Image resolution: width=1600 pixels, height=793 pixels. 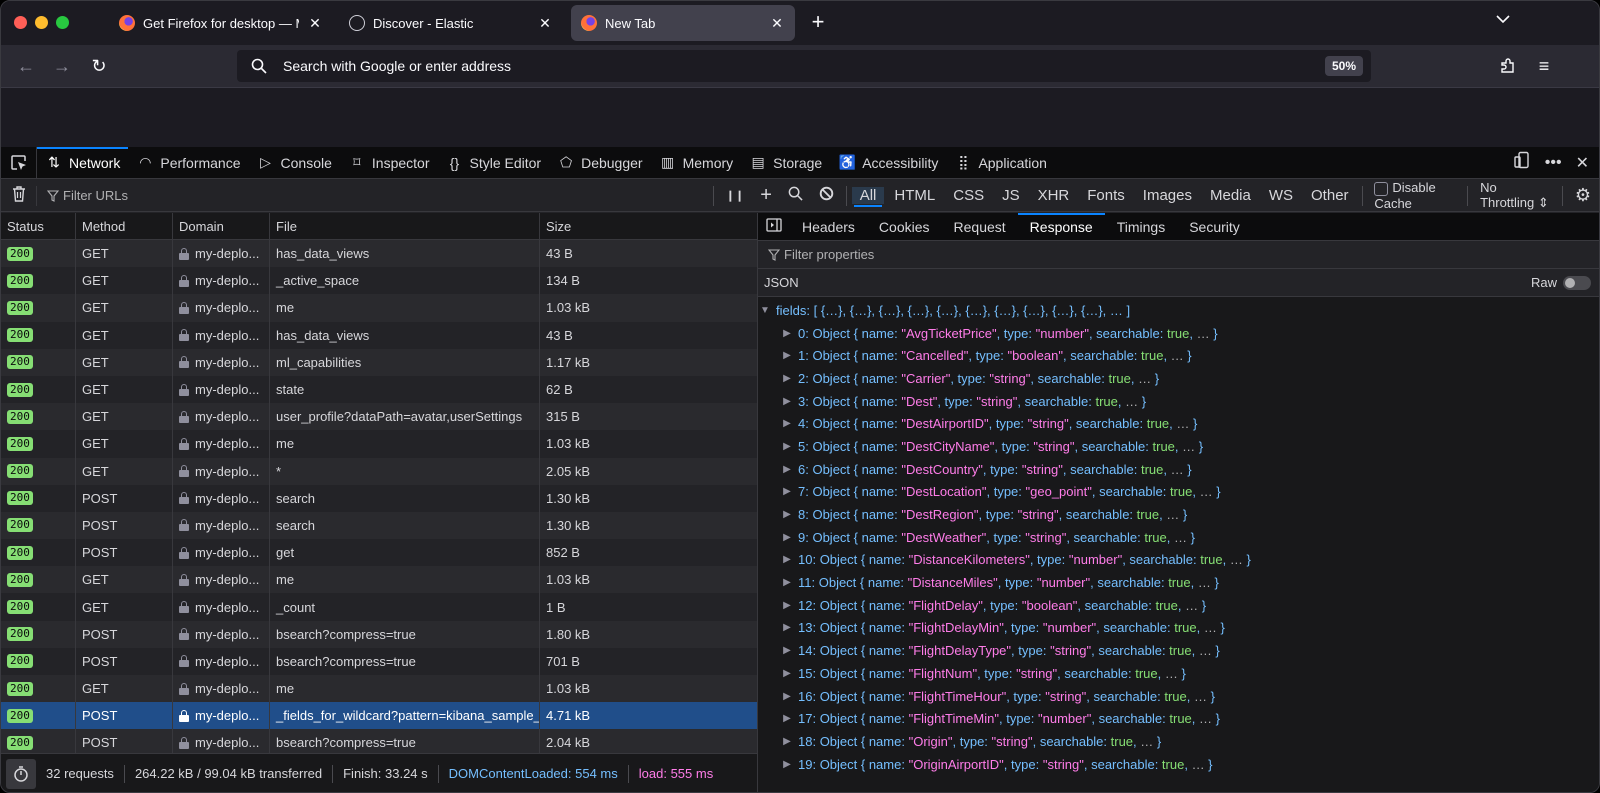 What do you see at coordinates (62, 66) in the screenshot?
I see `forward-button: →` at bounding box center [62, 66].